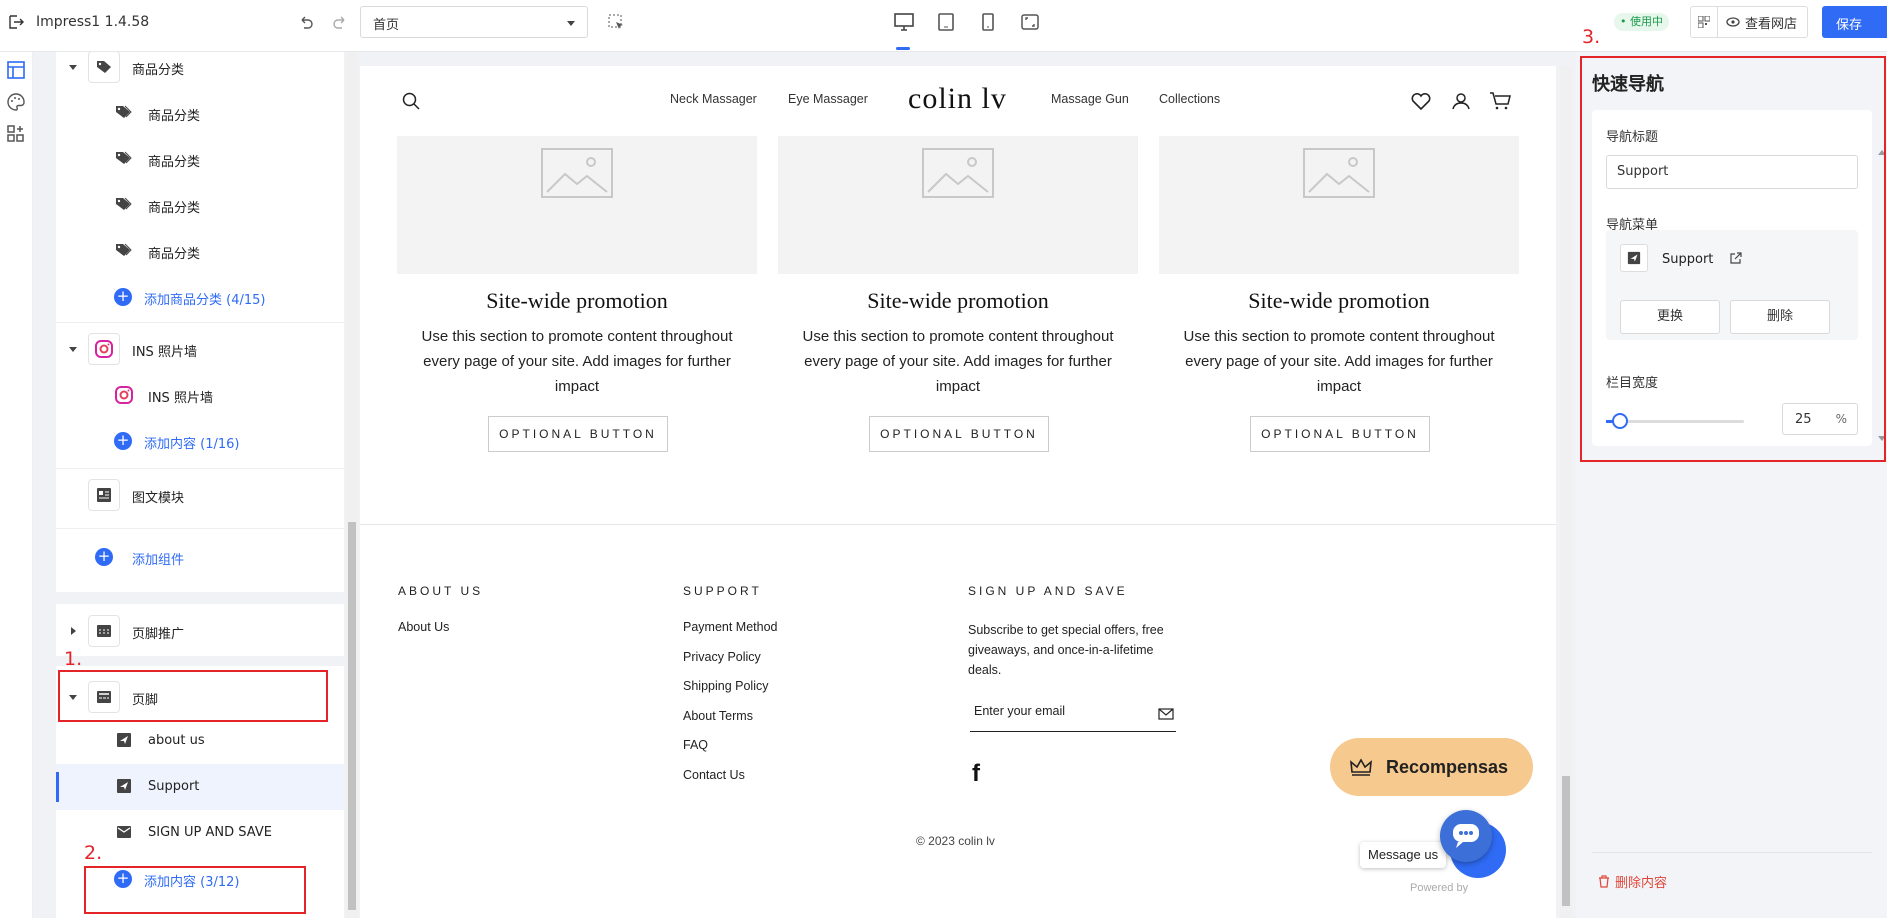  What do you see at coordinates (16, 134) in the screenshot?
I see `apps-icon` at bounding box center [16, 134].